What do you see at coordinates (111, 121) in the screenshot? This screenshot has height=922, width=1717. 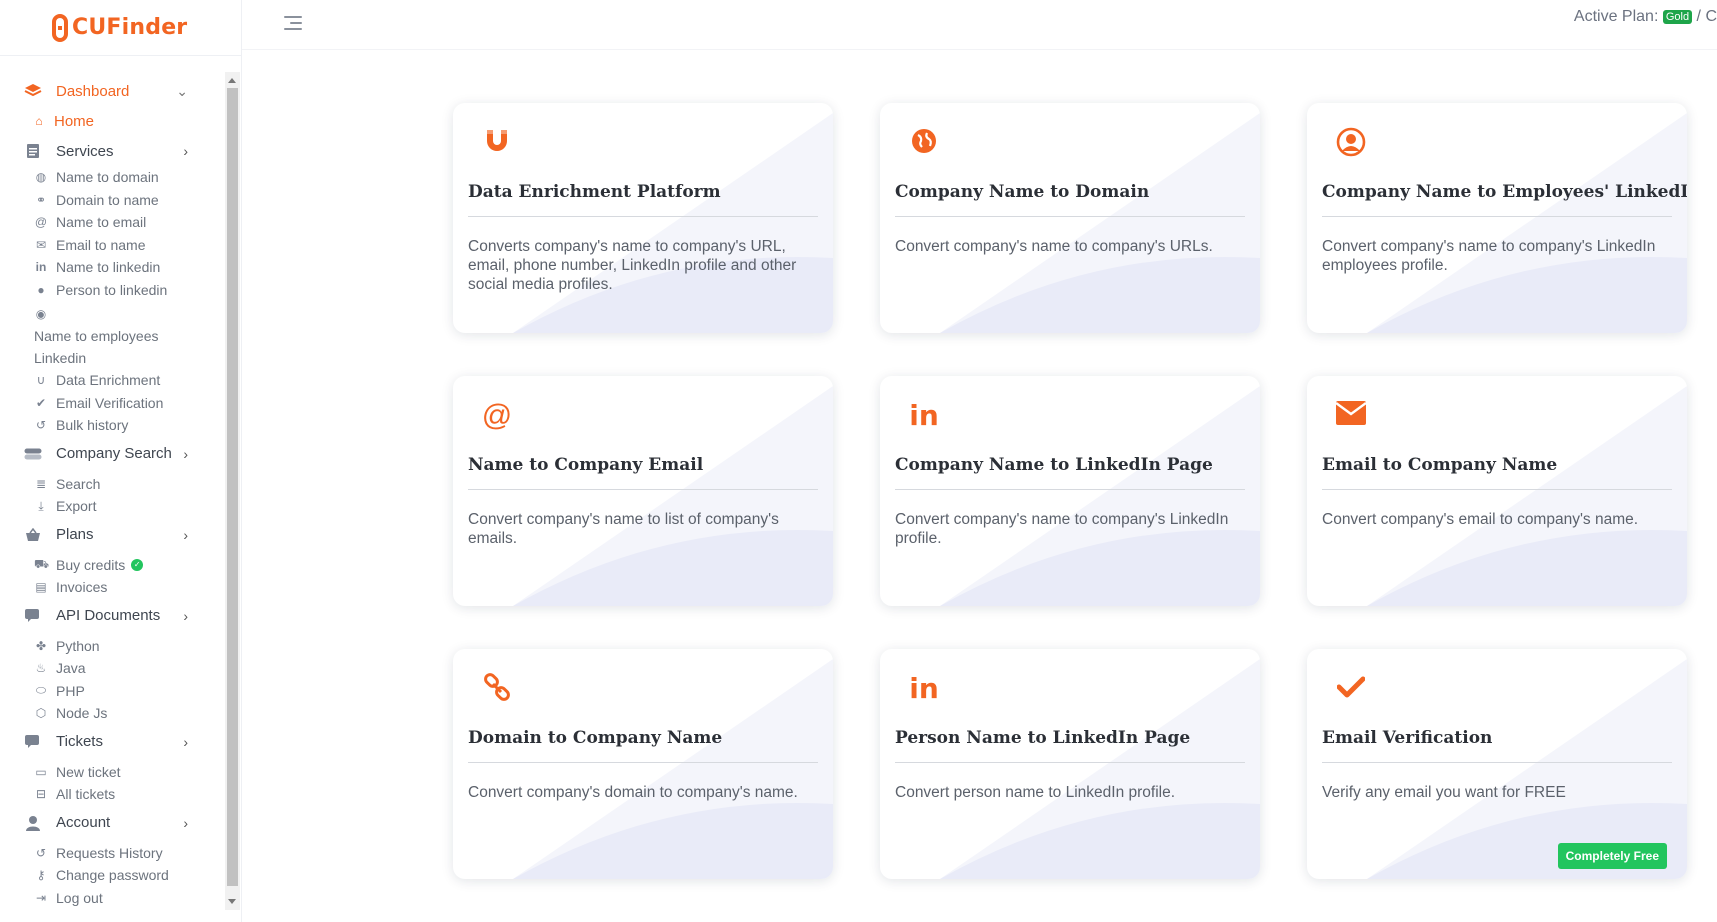 I see `sidebar-item-home: ⌂ Home` at bounding box center [111, 121].